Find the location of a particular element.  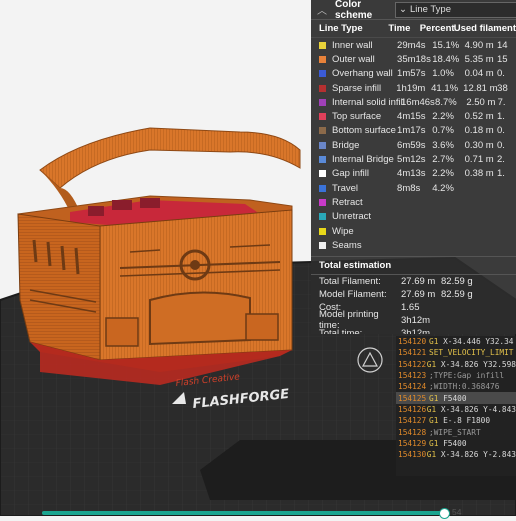

line-type-row: Seams is located at coordinates (413, 245).